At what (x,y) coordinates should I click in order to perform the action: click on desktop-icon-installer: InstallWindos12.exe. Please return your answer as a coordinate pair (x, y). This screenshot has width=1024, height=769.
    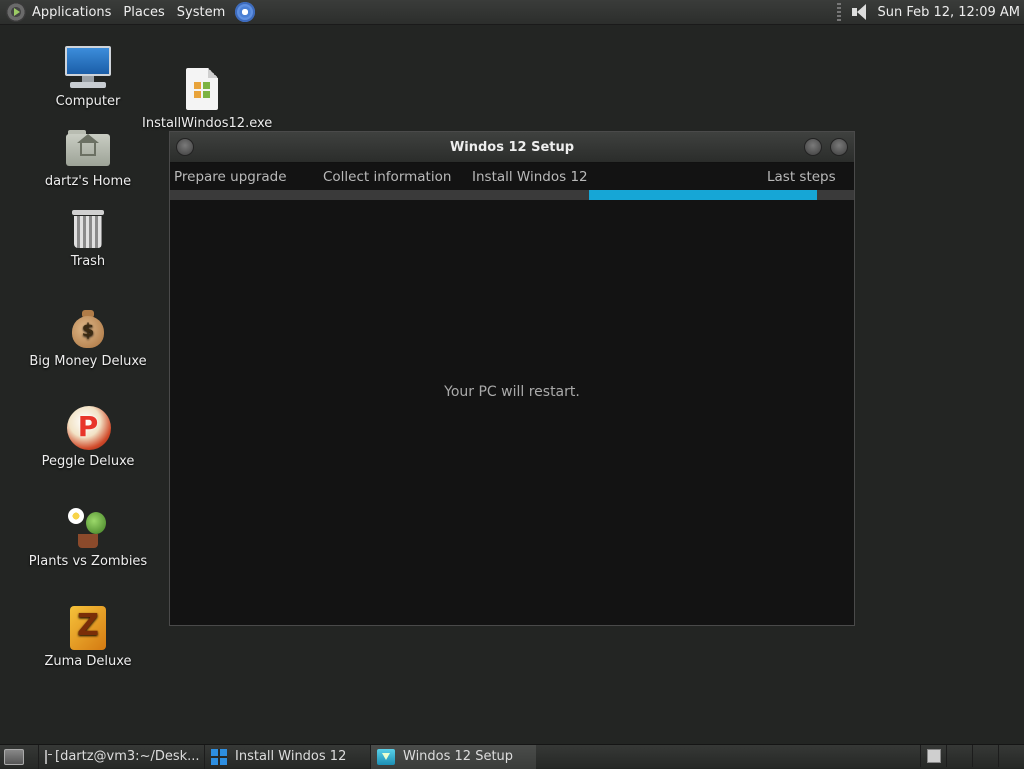
    Looking at the image, I should click on (207, 98).